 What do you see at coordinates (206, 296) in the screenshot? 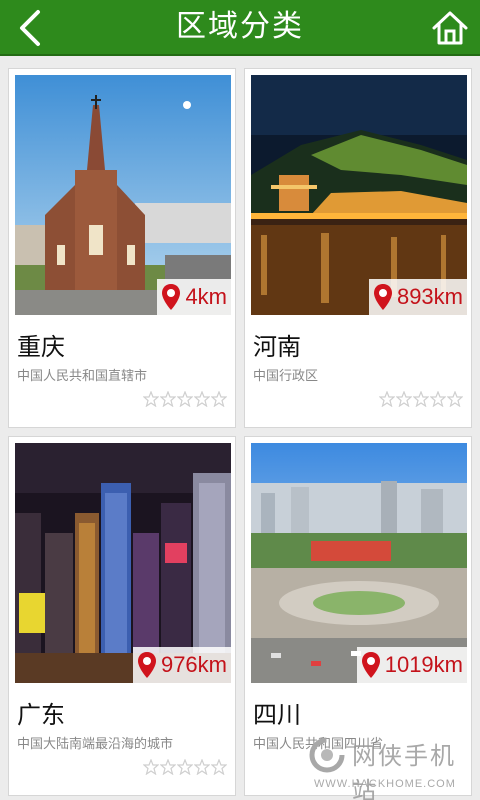
I see `distance-label: 4km` at bounding box center [206, 296].